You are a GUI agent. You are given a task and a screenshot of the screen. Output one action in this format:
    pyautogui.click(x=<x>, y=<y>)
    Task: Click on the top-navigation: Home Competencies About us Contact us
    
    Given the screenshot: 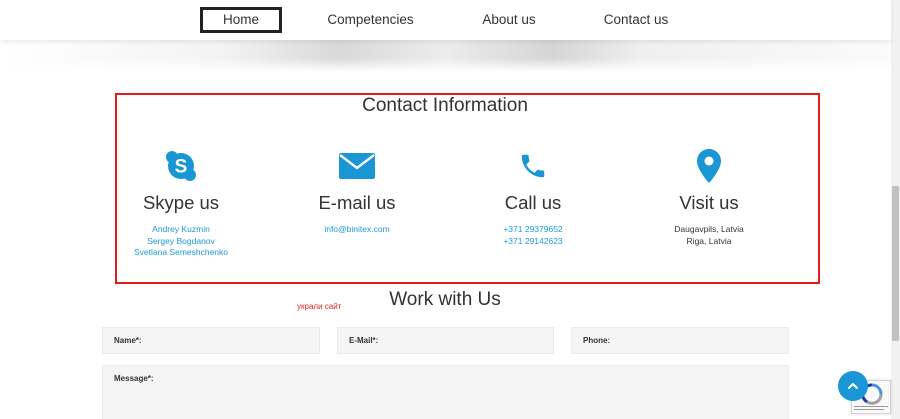 What is the action you would take?
    pyautogui.click(x=445, y=20)
    